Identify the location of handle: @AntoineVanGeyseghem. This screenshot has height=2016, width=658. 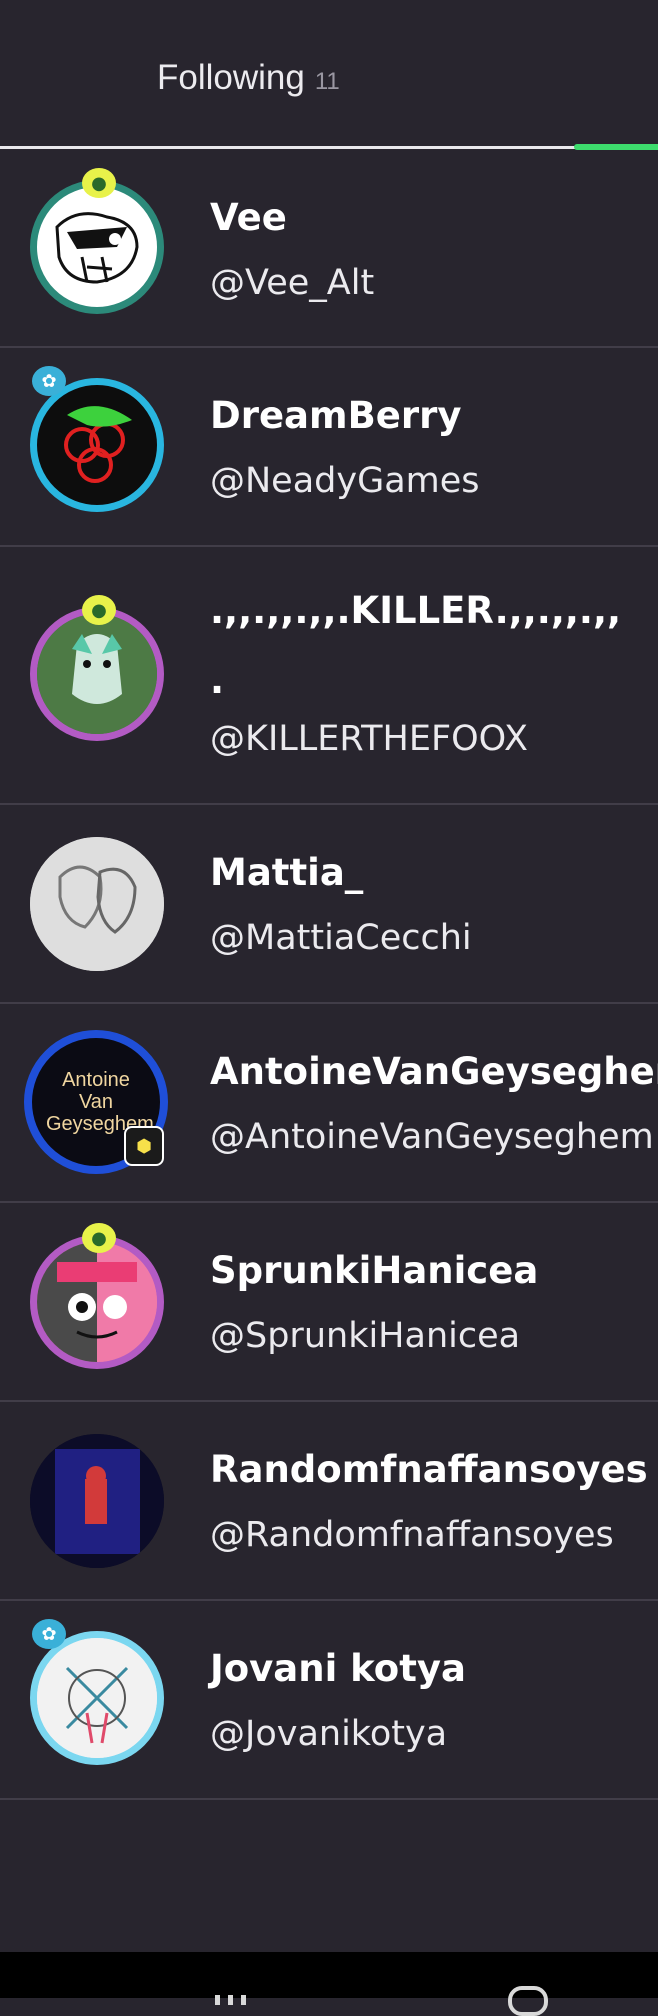
(432, 1137).